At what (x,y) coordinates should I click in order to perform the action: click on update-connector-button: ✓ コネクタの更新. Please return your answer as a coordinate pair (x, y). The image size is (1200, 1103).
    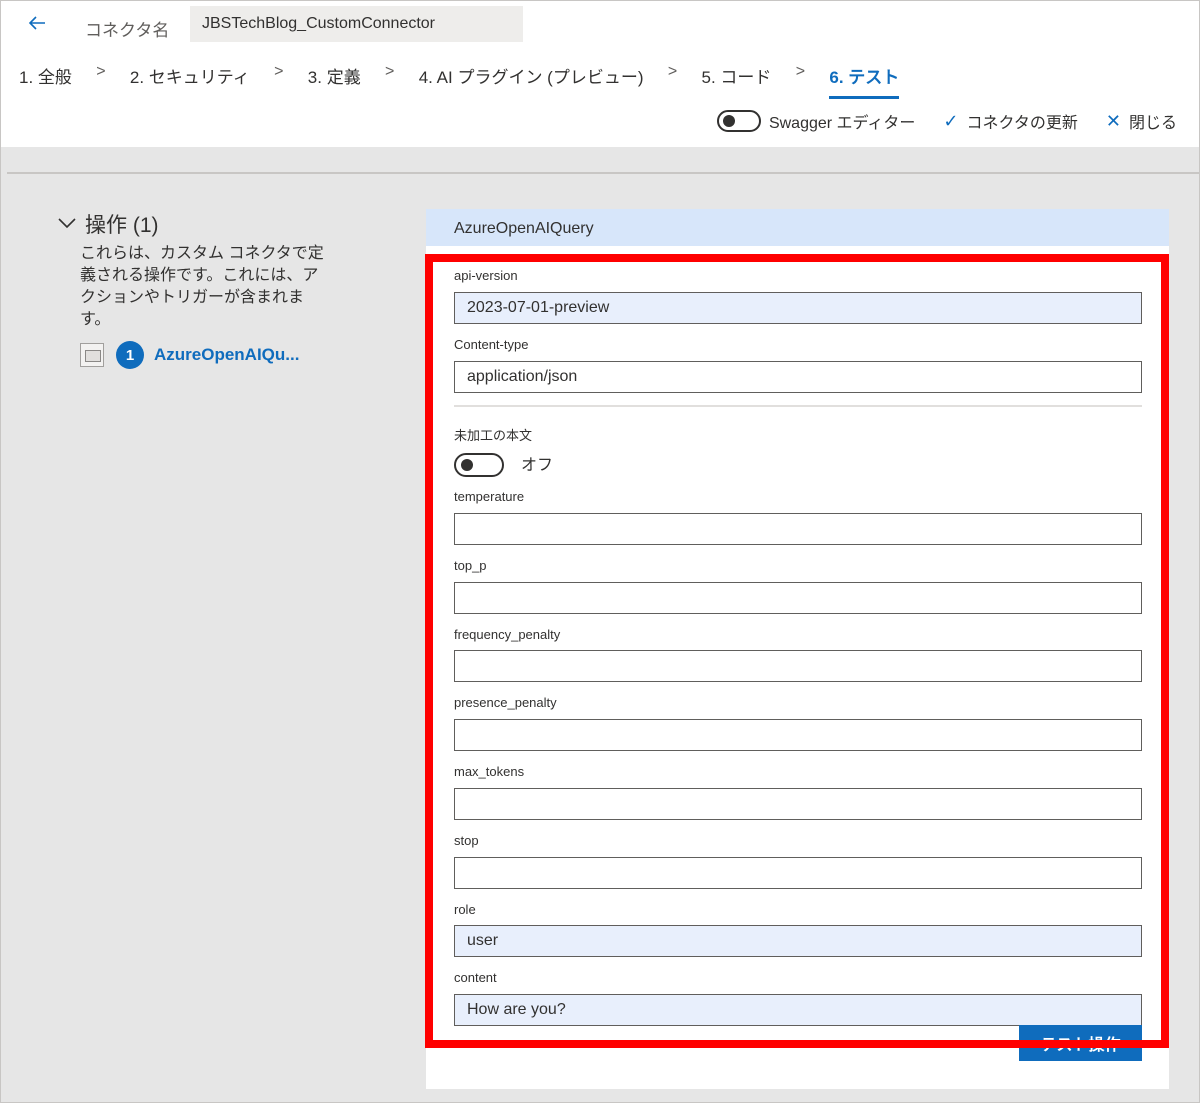
    Looking at the image, I should click on (1010, 121).